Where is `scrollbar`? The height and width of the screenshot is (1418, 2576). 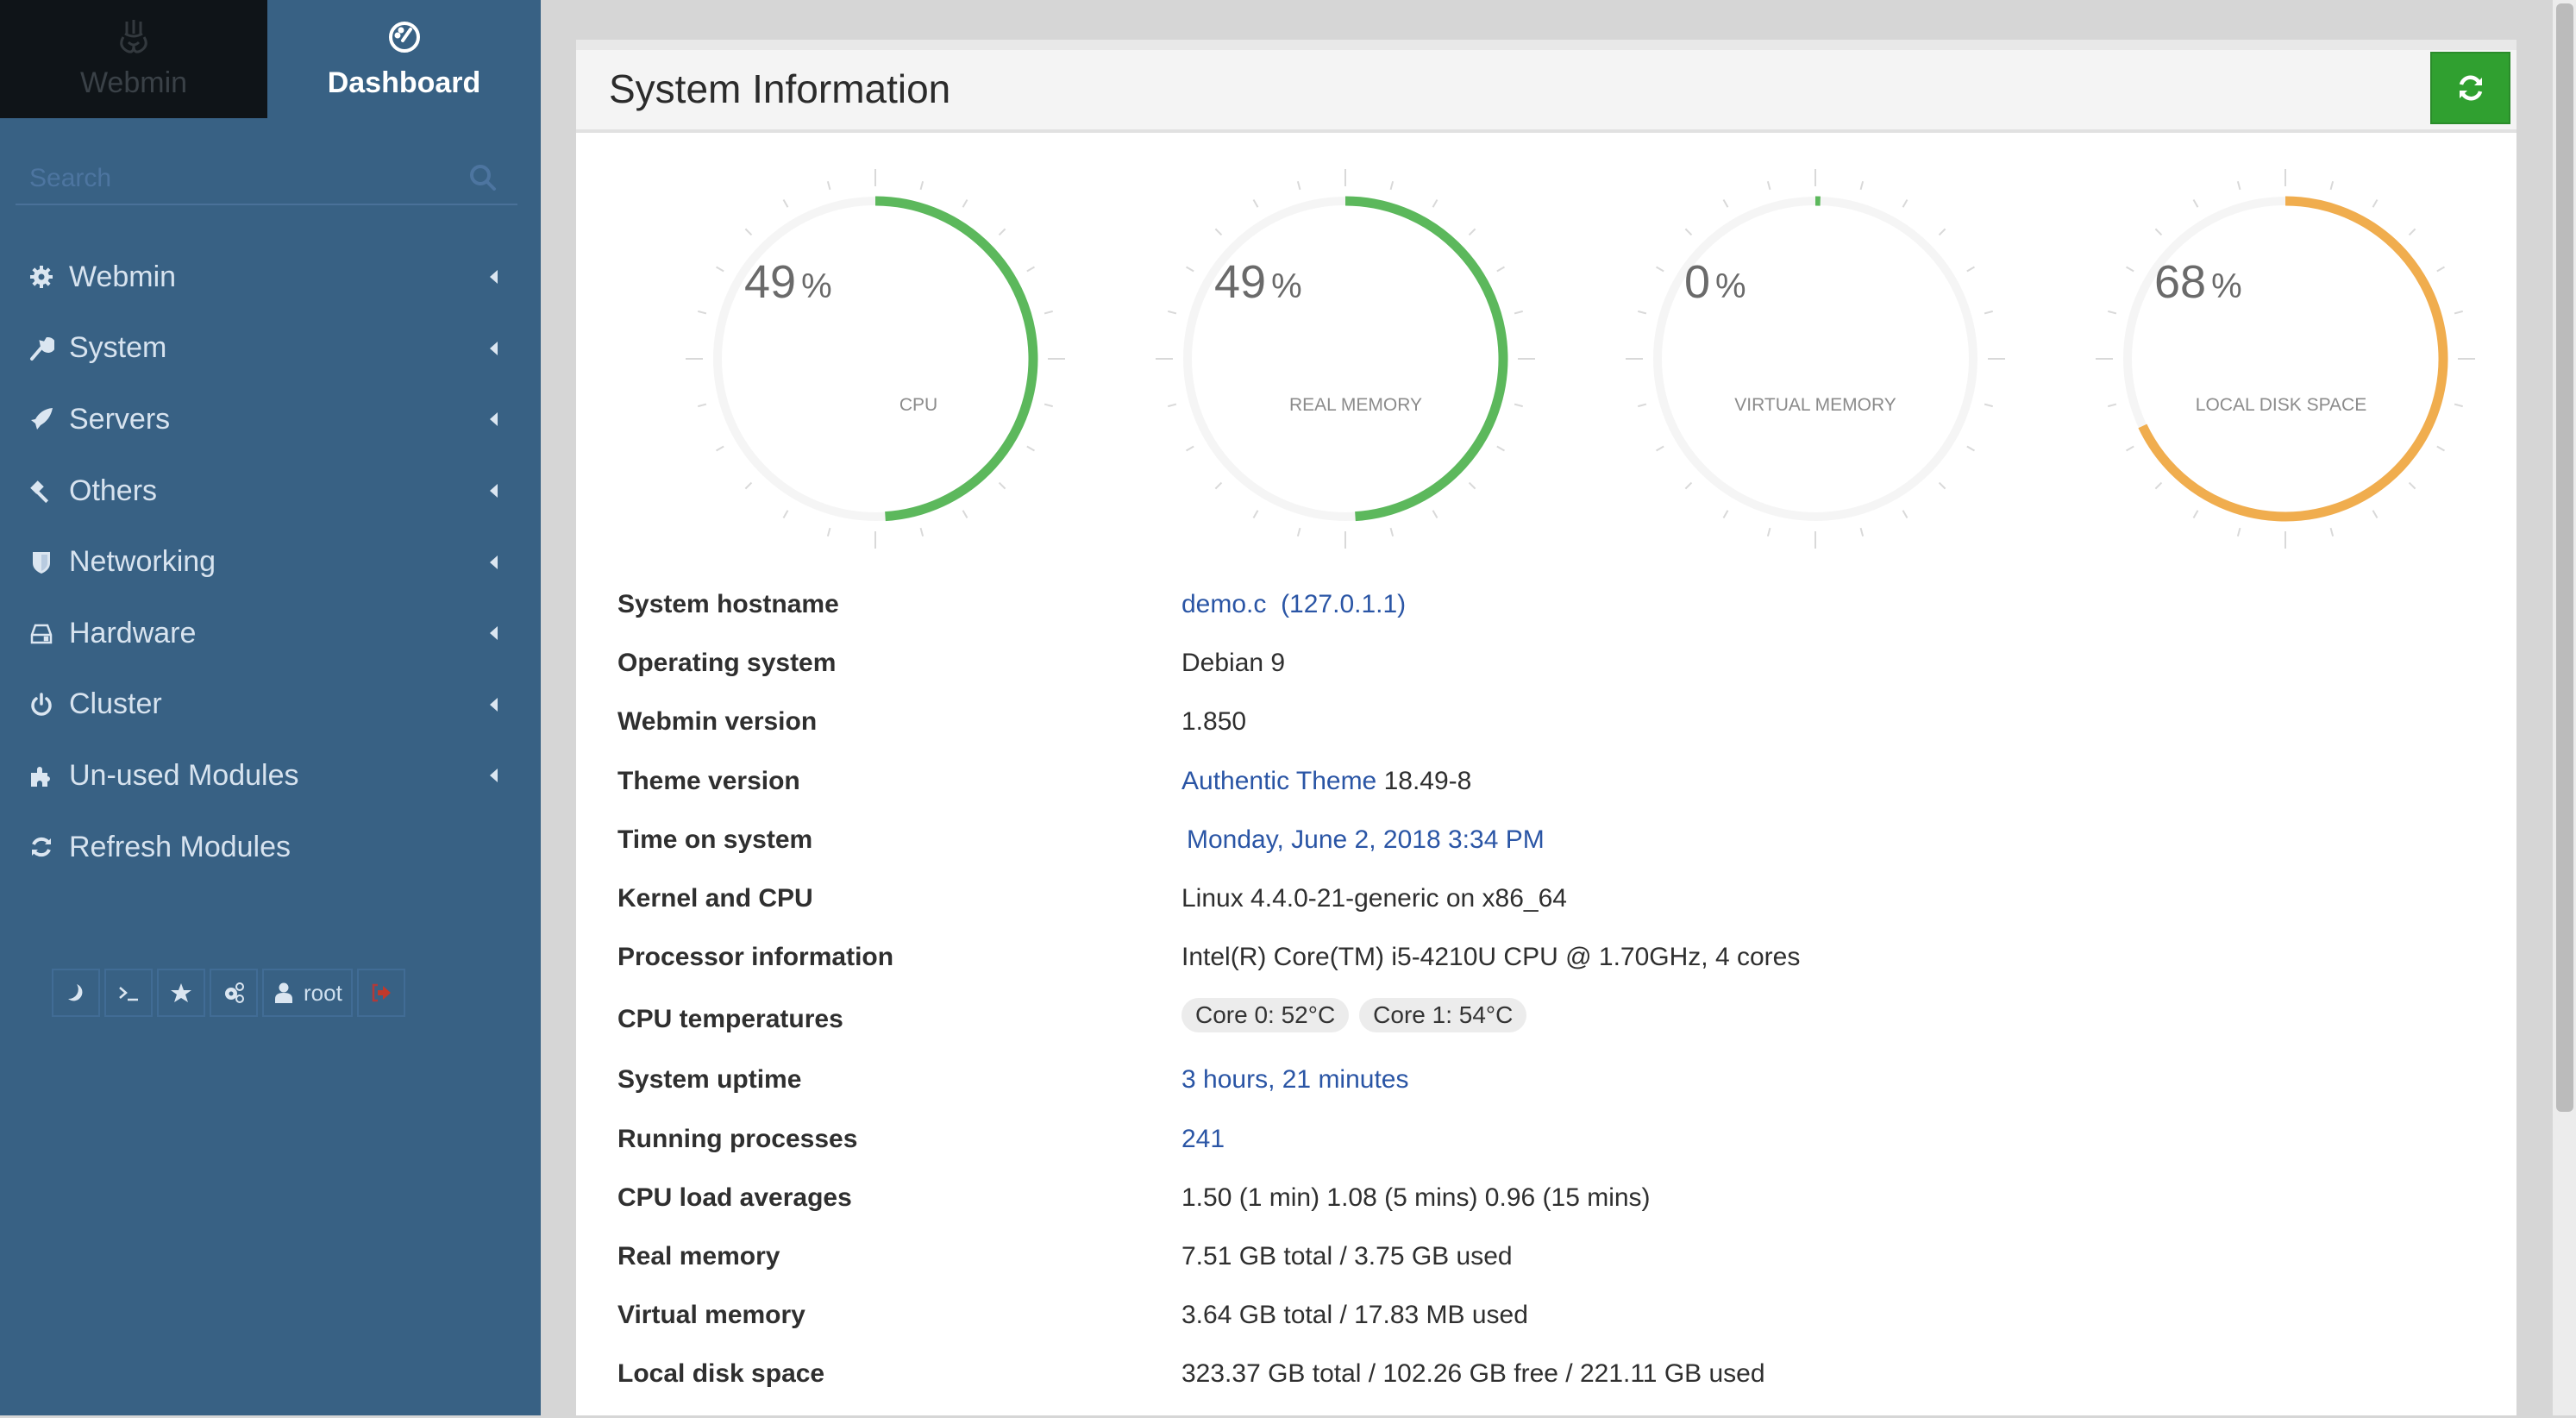 scrollbar is located at coordinates (2563, 707).